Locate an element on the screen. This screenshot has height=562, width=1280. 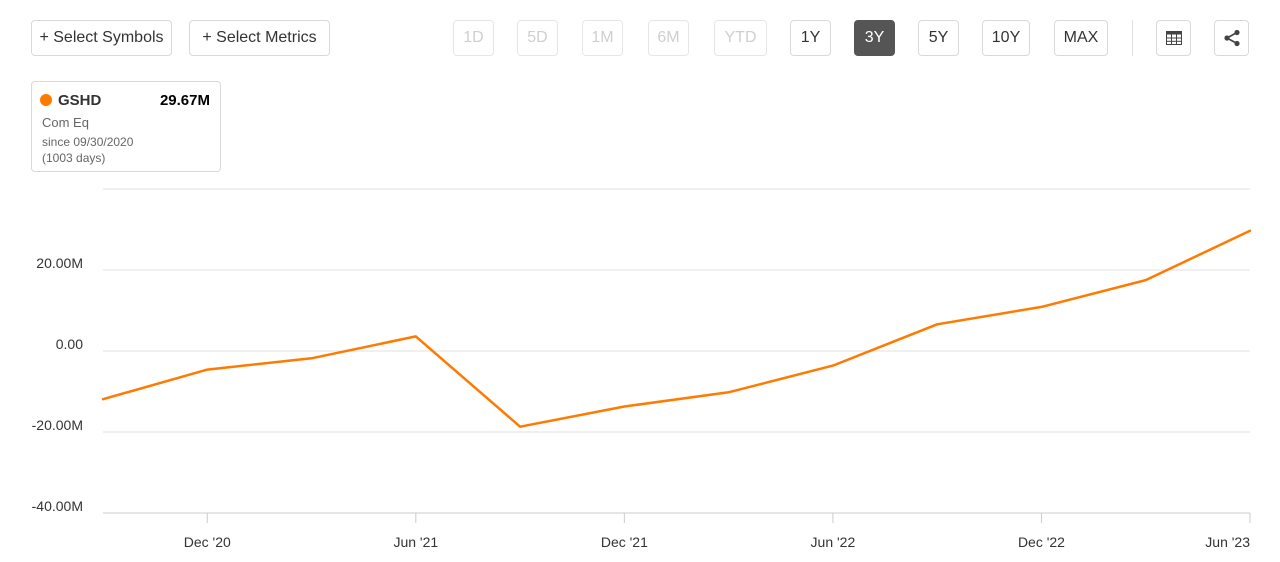
y-tick-label: 20.00M is located at coordinates (59, 263).